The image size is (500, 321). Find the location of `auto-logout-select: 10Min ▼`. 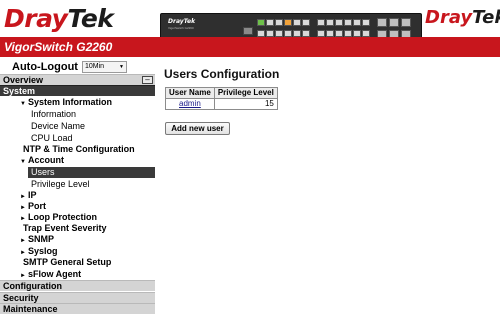

auto-logout-select: 10Min ▼ is located at coordinates (104, 67).